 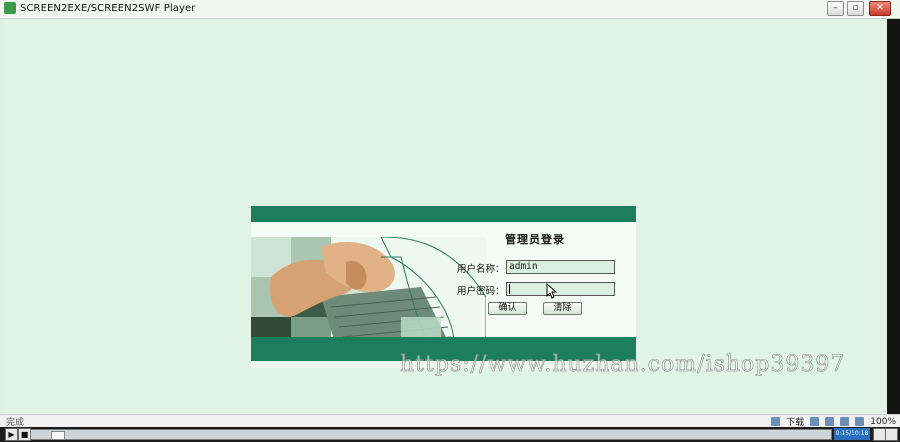 What do you see at coordinates (562, 308) in the screenshot?
I see `clear-button: 清除` at bounding box center [562, 308].